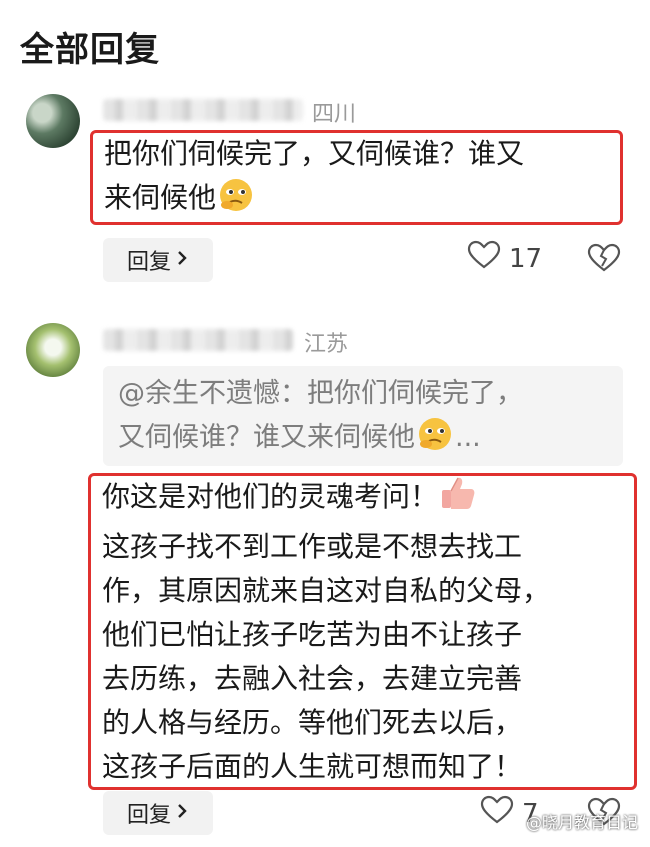 The image size is (650, 847). What do you see at coordinates (458, 499) in the screenshot?
I see `thumbs-up-emoji` at bounding box center [458, 499].